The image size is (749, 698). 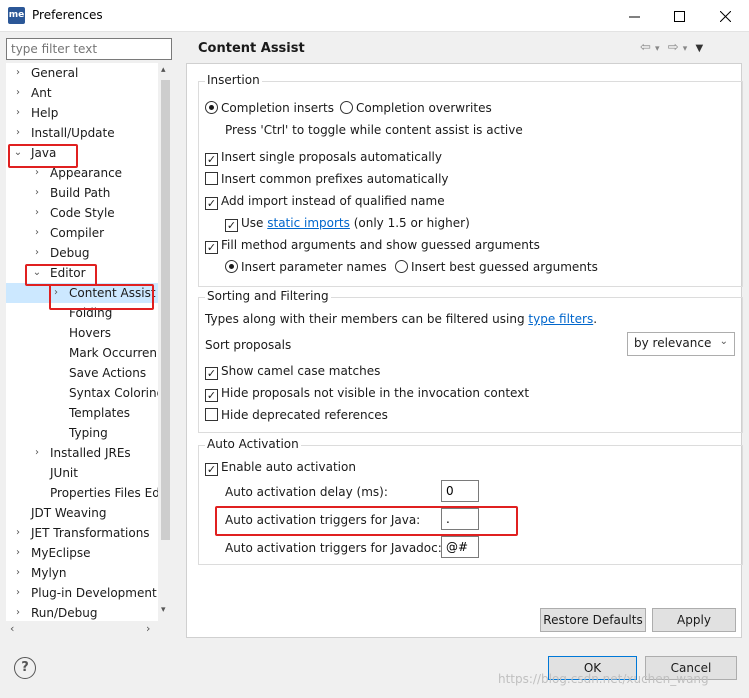 I want to click on tree-item: › MyEclipse, so click(x=82, y=553).